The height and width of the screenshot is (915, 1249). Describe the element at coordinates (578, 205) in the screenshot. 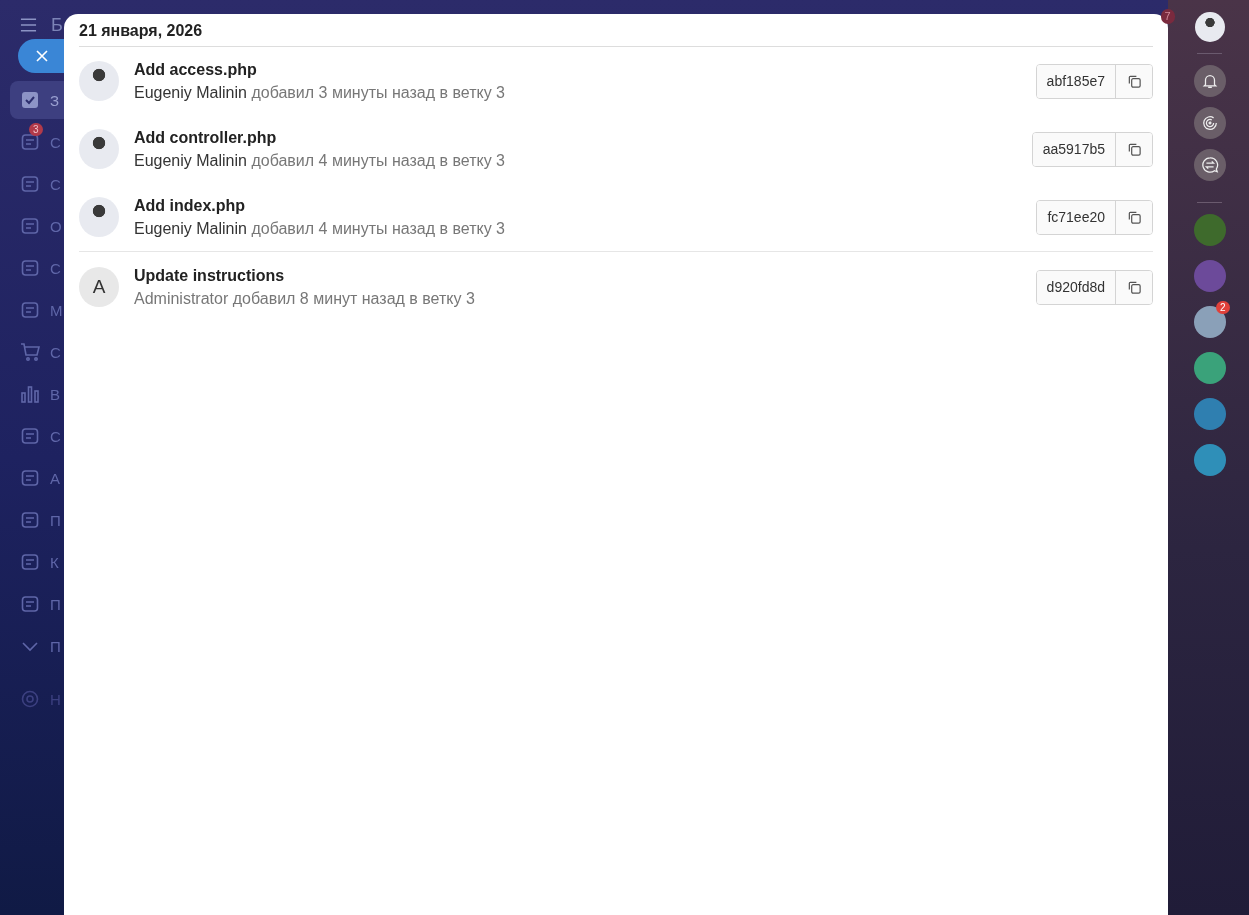

I see `commit-title: Add index.php` at that location.